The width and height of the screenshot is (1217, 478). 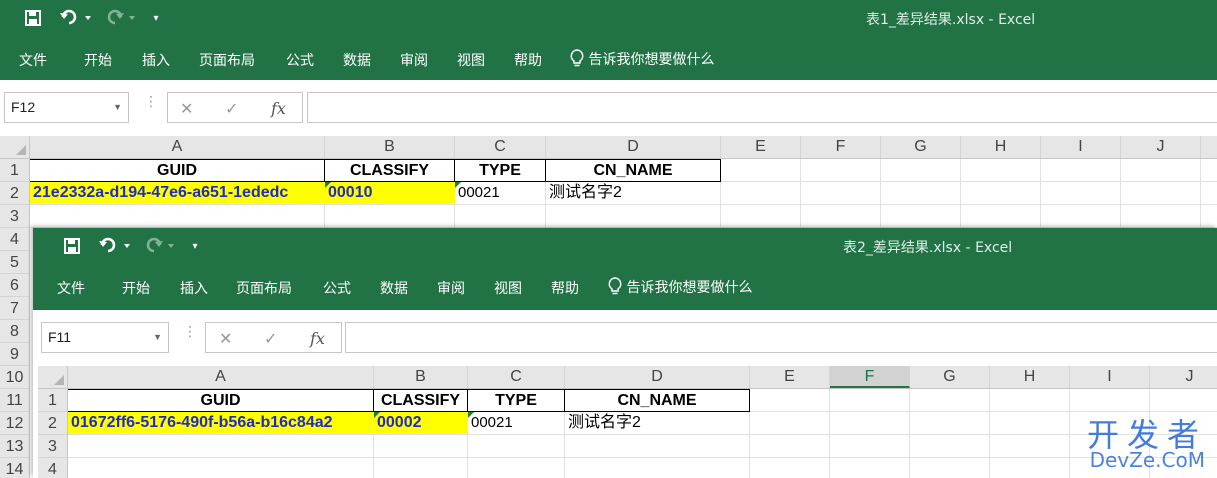 I want to click on cell-b2: 00002, so click(x=421, y=423).